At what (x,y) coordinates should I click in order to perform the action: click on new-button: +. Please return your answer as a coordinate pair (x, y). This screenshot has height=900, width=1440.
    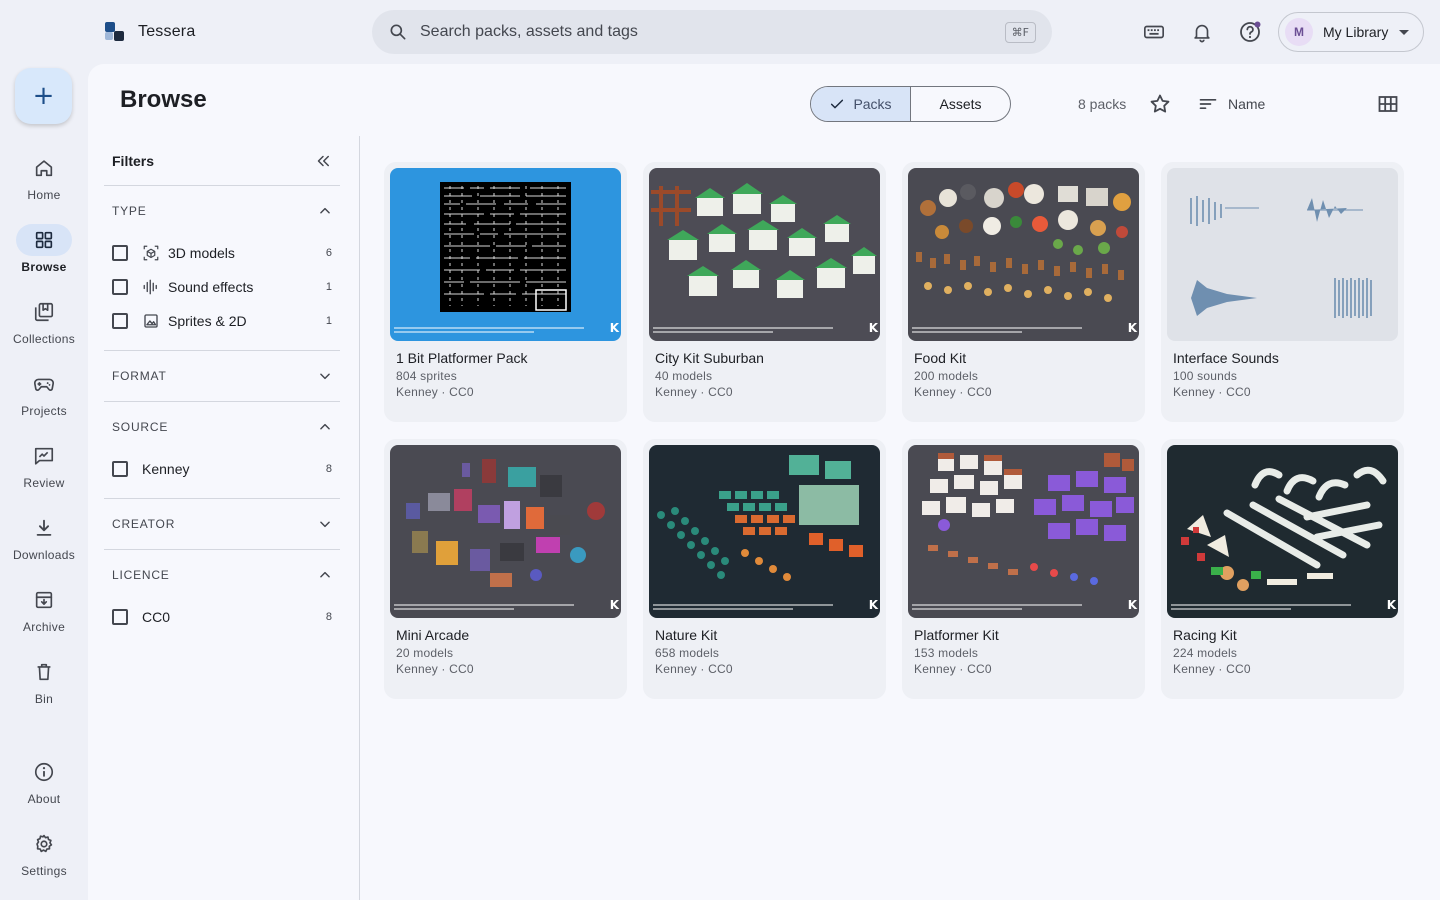
    Looking at the image, I should click on (43, 96).